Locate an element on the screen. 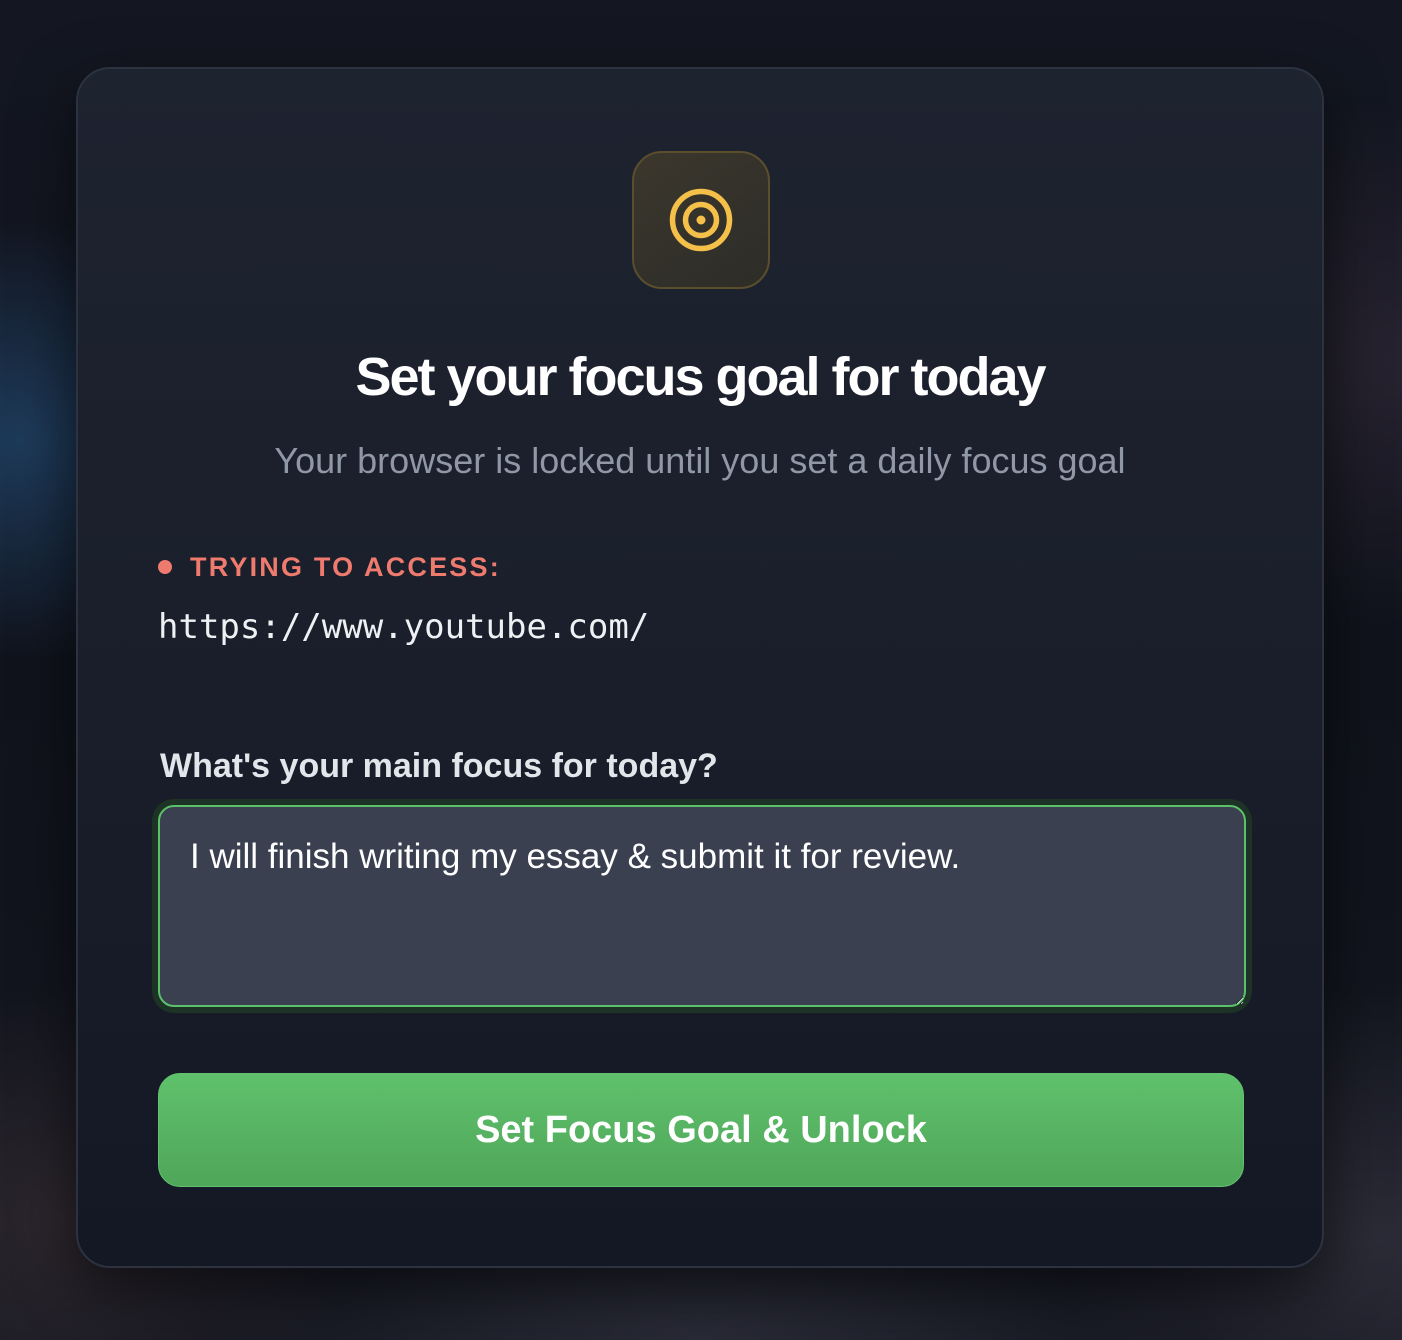  goal-field-focus-ring is located at coordinates (702, 906).